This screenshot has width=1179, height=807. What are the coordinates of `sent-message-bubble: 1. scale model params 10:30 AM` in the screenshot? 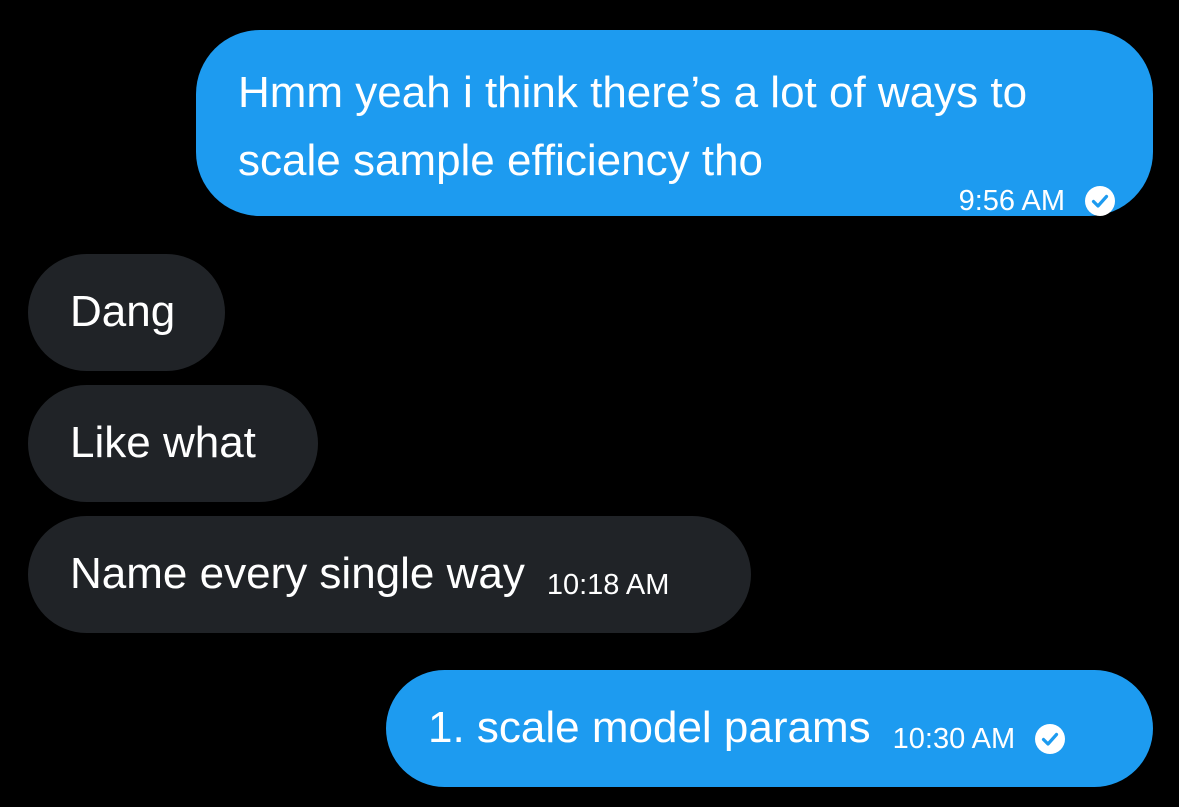 It's located at (769, 728).